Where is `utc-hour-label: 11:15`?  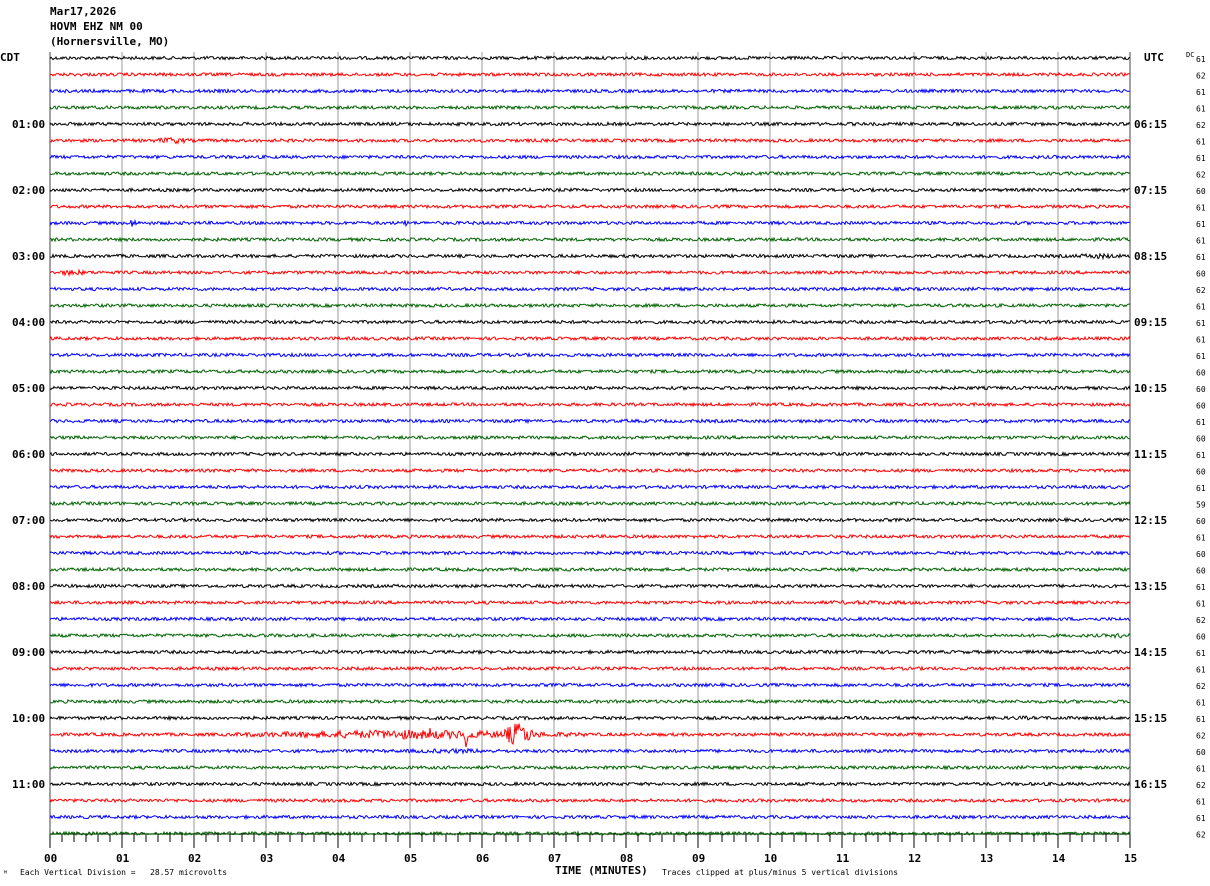
utc-hour-label: 11:15 is located at coordinates (1150, 454).